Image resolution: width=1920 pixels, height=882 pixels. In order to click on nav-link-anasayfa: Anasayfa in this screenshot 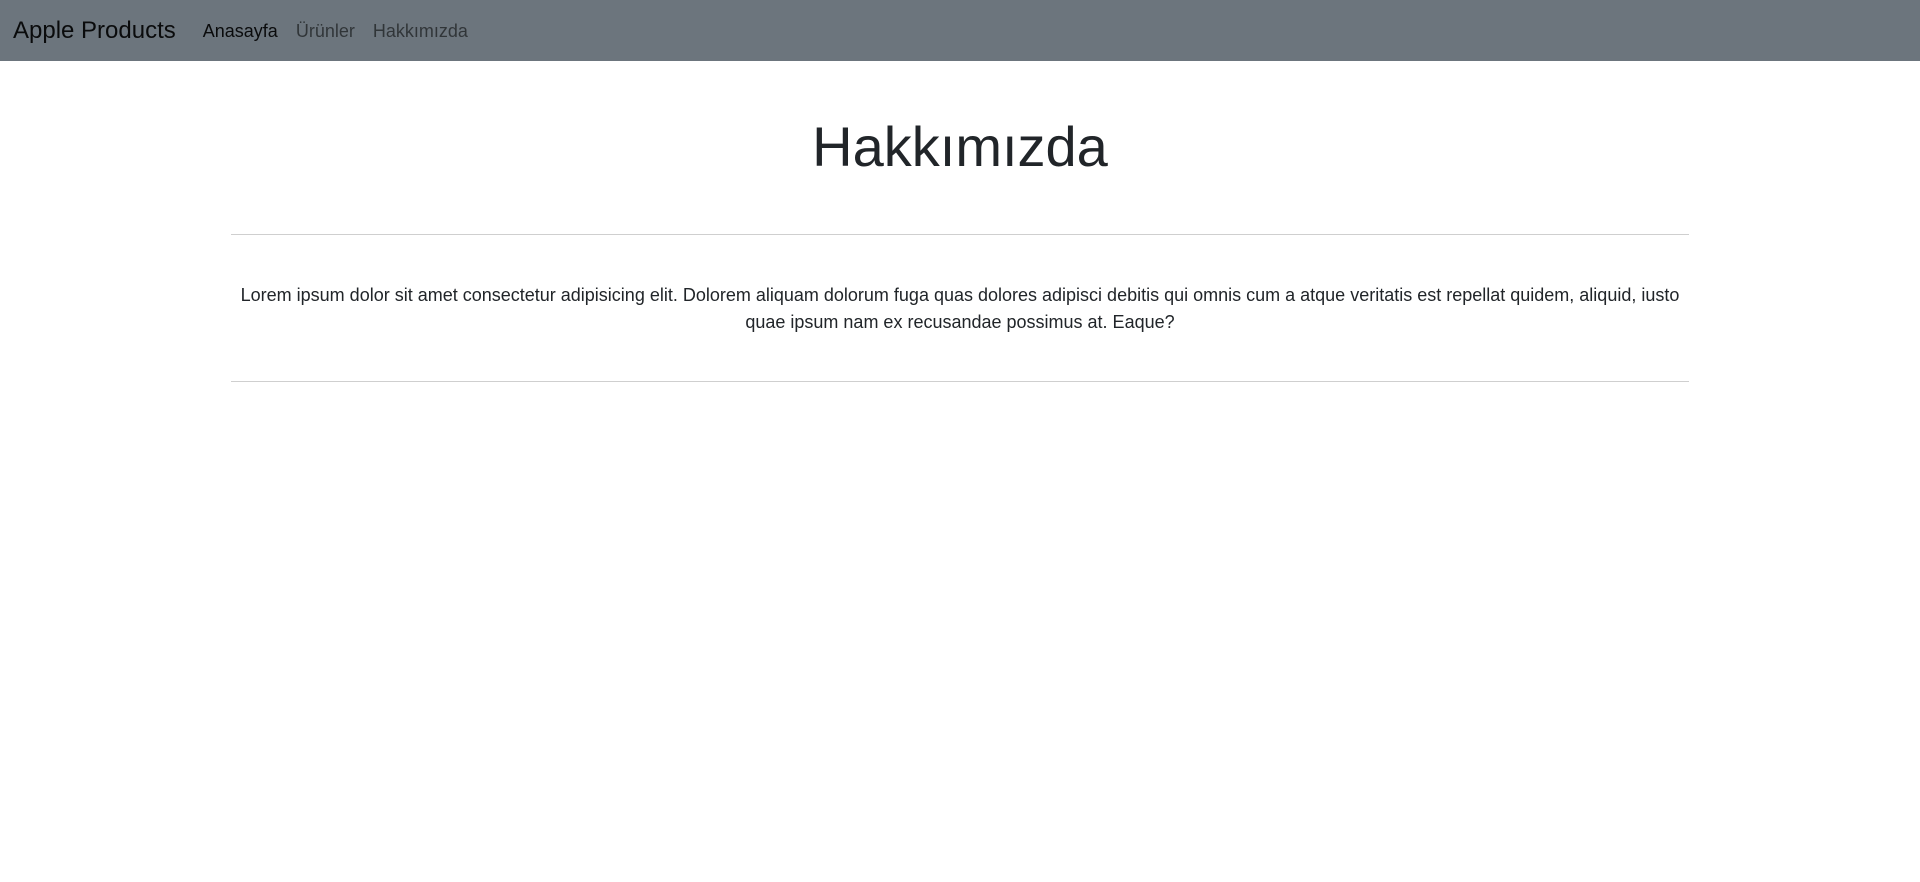, I will do `click(240, 31)`.